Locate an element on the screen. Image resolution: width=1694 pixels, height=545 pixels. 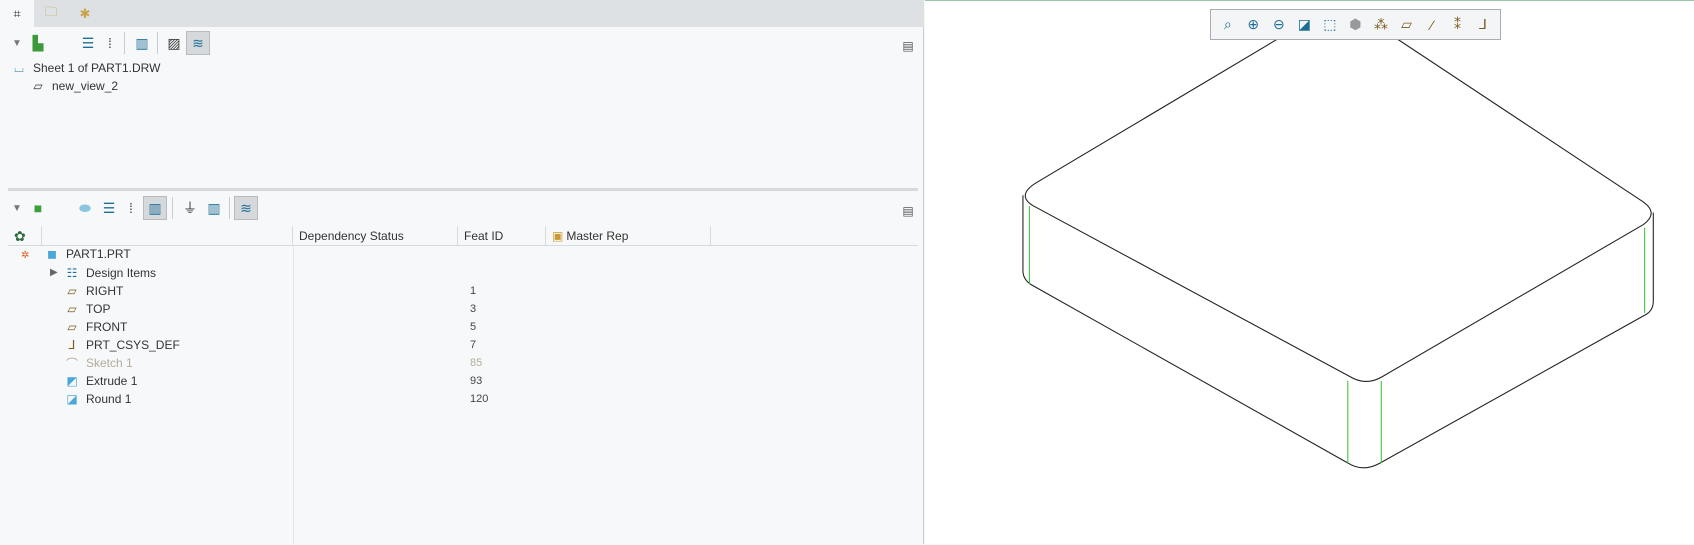
csys-display-icon: ⅃ is located at coordinates (1483, 24).